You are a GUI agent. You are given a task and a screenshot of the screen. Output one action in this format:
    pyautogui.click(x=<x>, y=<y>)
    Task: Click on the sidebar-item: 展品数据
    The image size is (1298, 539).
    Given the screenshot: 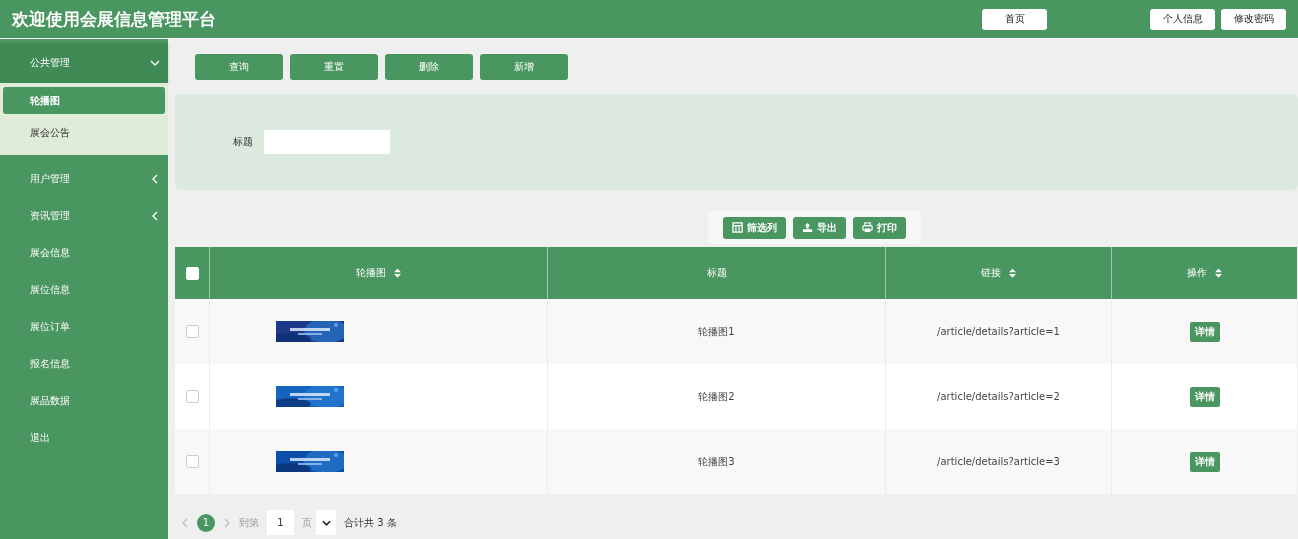 What is the action you would take?
    pyautogui.click(x=84, y=400)
    